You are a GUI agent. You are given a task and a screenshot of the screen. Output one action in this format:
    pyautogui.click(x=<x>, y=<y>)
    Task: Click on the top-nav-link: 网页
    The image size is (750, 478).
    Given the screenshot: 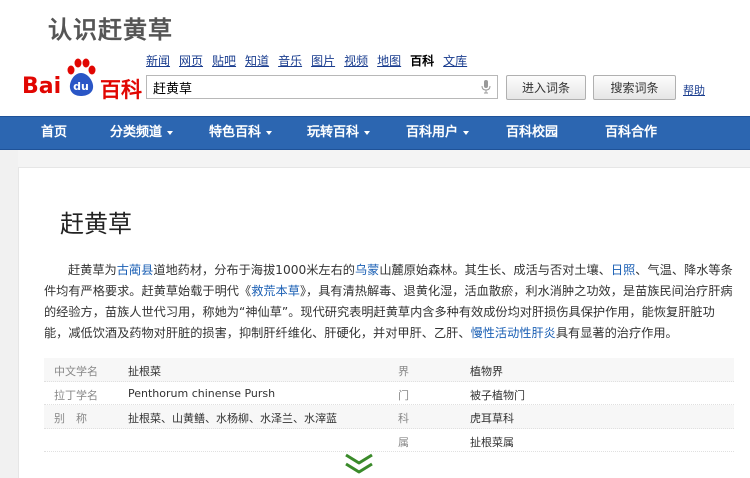 What is the action you would take?
    pyautogui.click(x=191, y=60)
    